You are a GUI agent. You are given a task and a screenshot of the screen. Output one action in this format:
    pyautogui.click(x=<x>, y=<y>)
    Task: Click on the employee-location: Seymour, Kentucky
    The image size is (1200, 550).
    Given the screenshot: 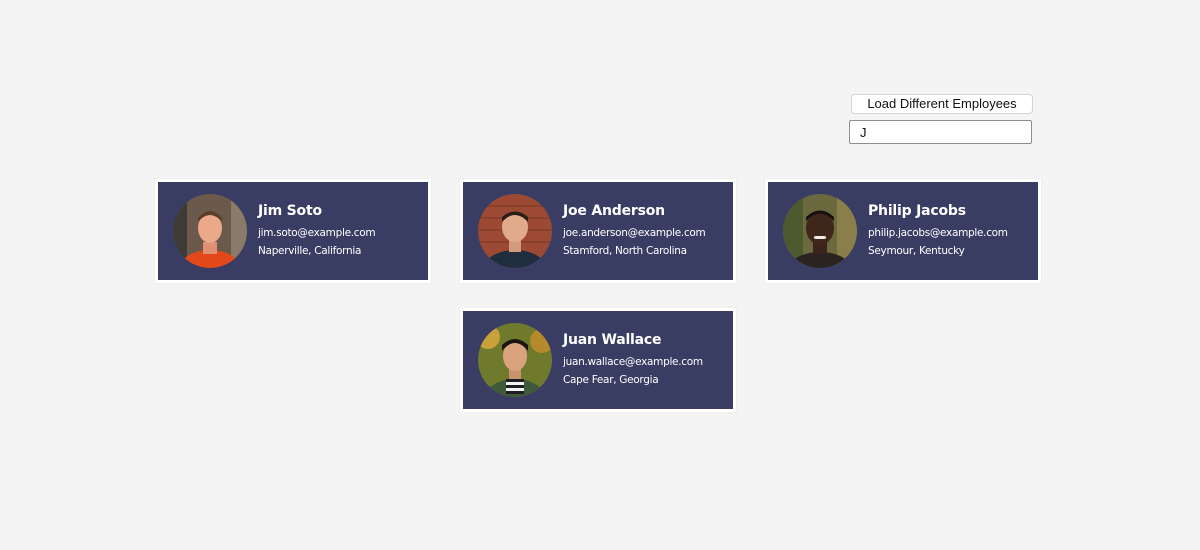 What is the action you would take?
    pyautogui.click(x=916, y=250)
    